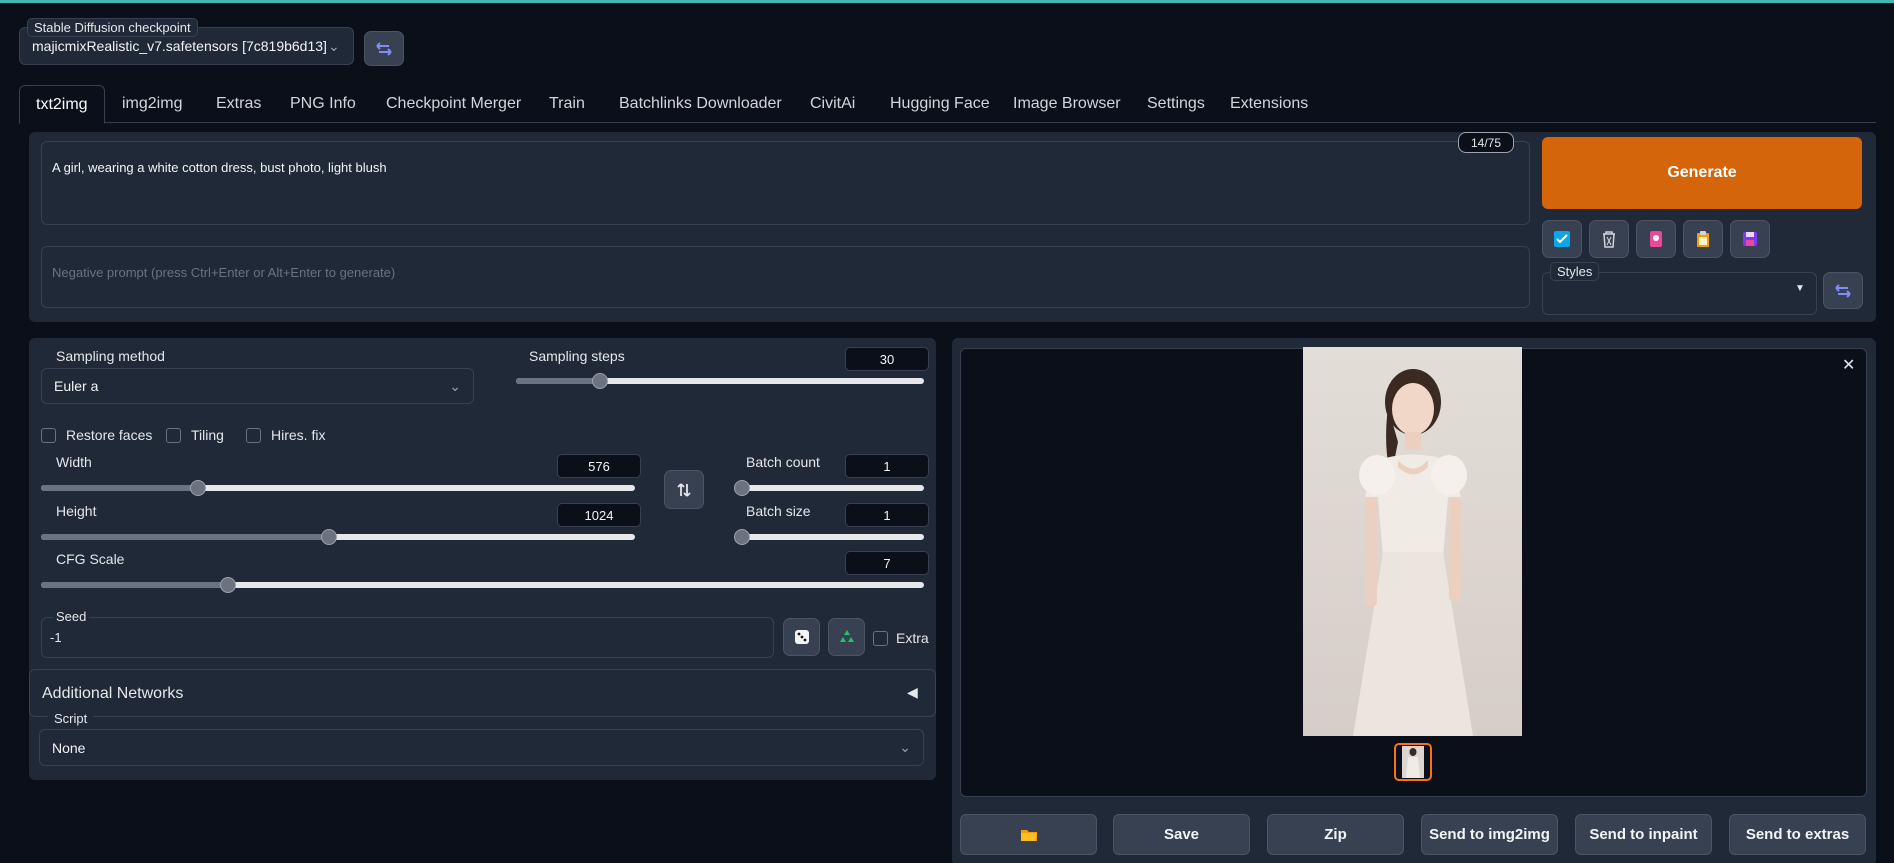 The width and height of the screenshot is (1894, 863). What do you see at coordinates (74, 462) in the screenshot?
I see `width-label: Width` at bounding box center [74, 462].